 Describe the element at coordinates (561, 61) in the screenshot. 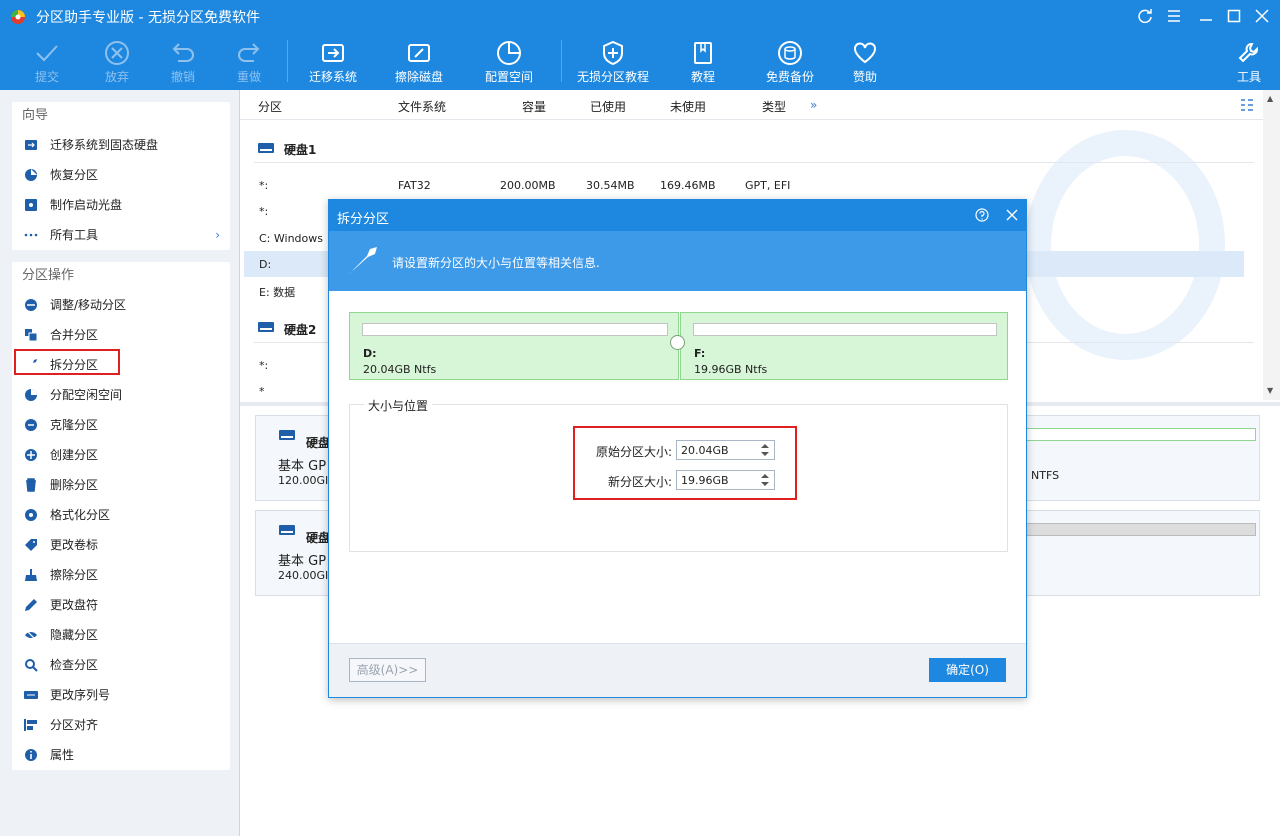

I see `toolbar-separator` at that location.